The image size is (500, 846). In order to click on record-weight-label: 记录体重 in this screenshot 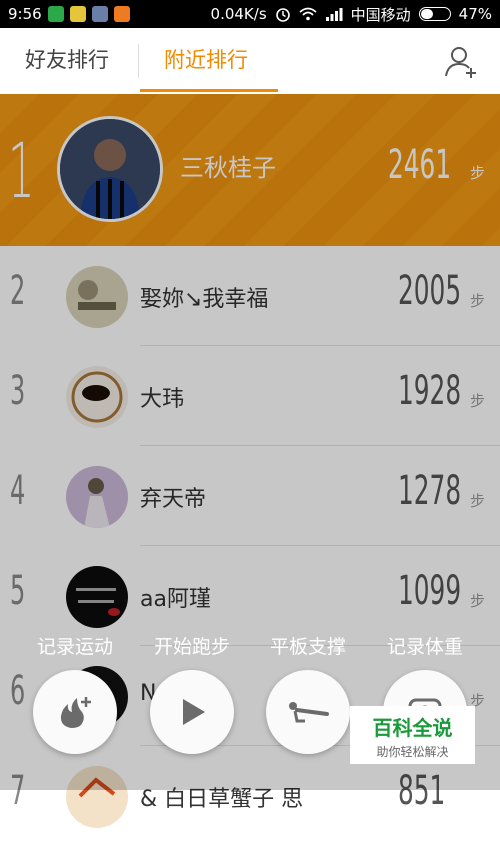, I will do `click(424, 647)`.